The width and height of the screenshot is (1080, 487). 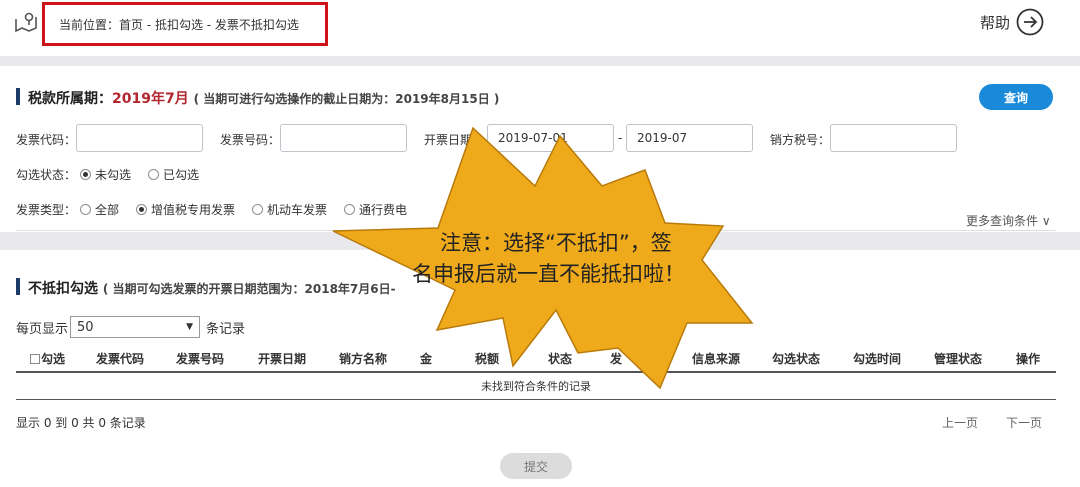 I want to click on status-radio-unchecked: 未勾选, so click(x=105, y=174).